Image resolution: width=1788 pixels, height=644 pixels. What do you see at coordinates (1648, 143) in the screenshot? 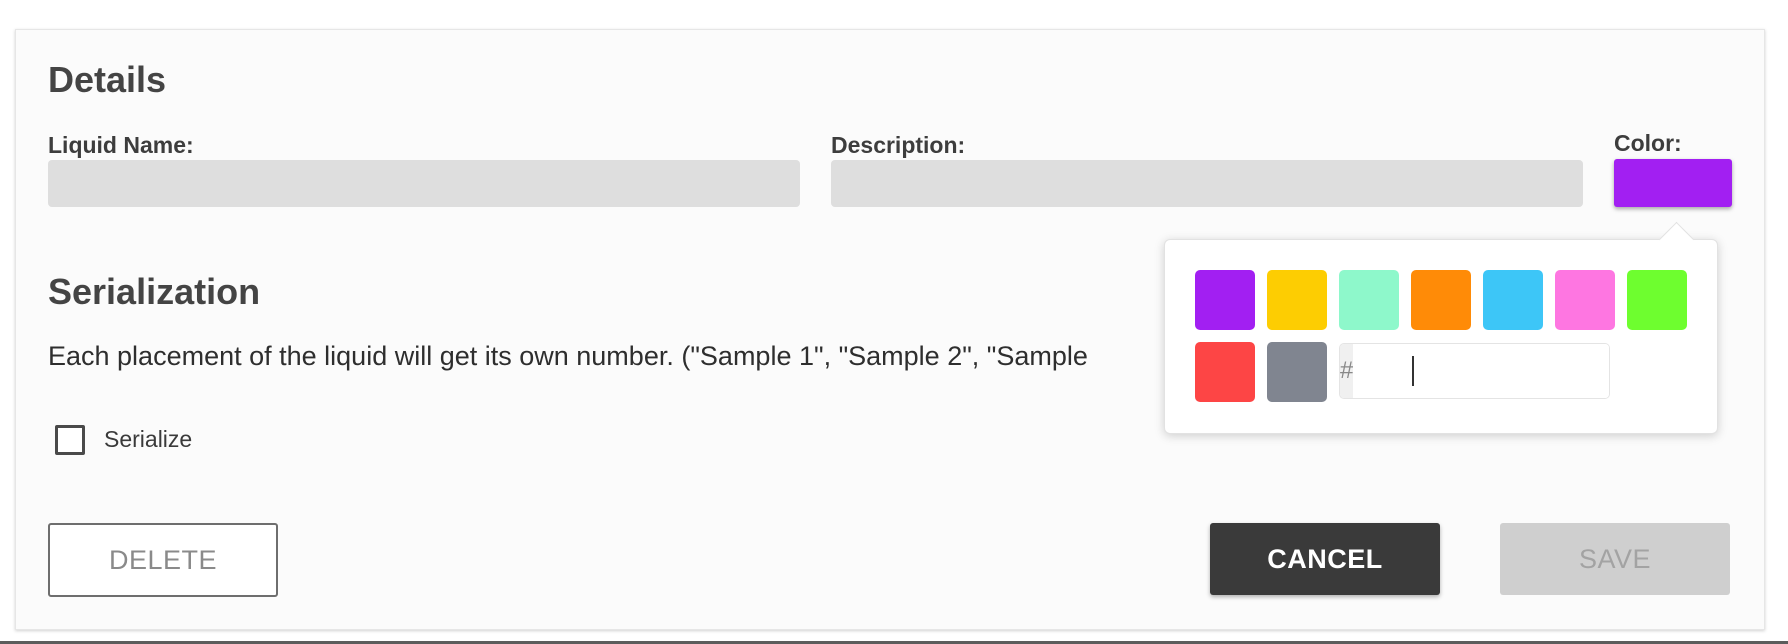
I see `color-label: Color:` at bounding box center [1648, 143].